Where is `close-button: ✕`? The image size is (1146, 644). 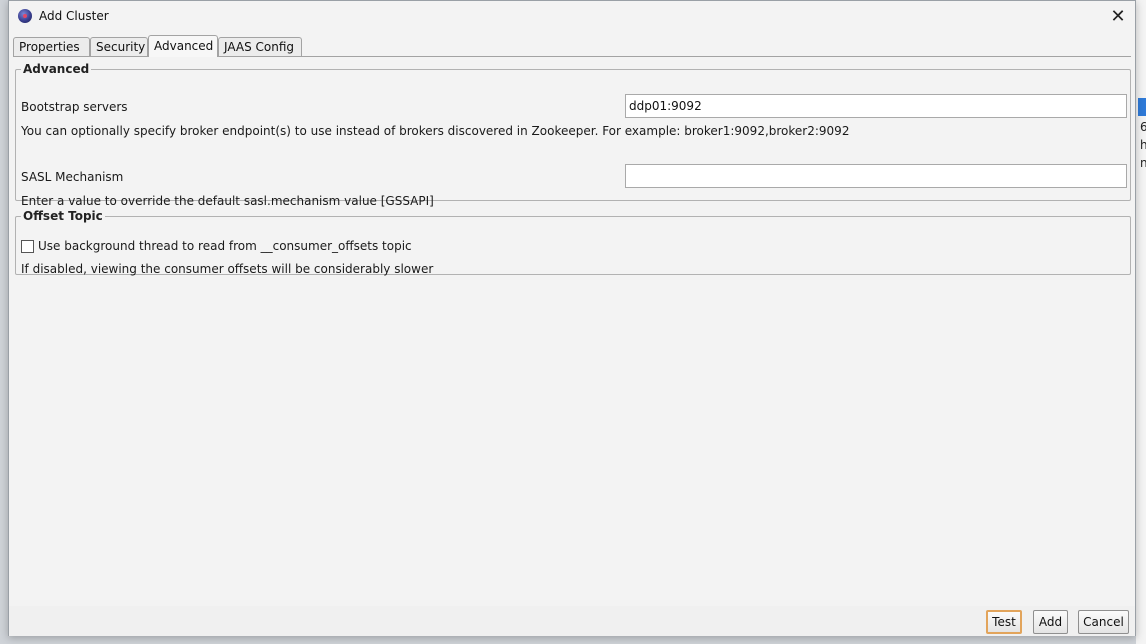
close-button: ✕ is located at coordinates (1118, 16).